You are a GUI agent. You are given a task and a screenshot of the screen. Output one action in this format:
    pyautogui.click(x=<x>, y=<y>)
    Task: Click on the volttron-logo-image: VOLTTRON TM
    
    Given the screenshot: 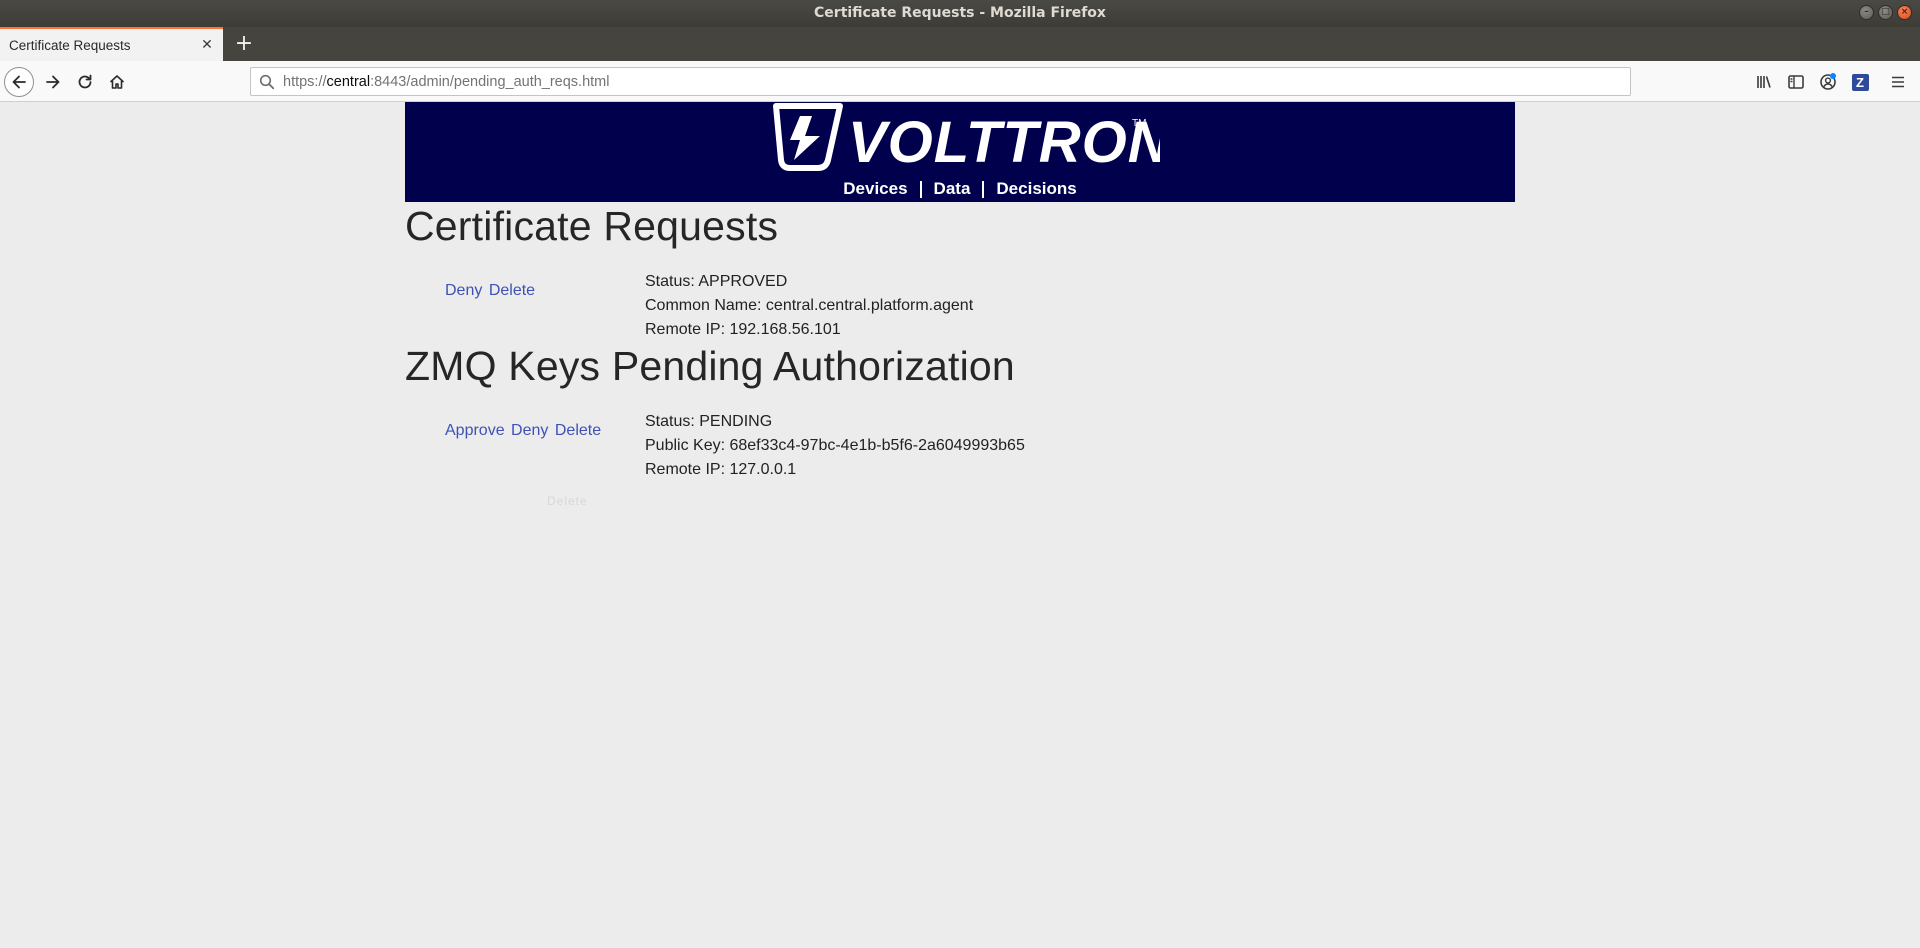 What is the action you would take?
    pyautogui.click(x=966, y=139)
    